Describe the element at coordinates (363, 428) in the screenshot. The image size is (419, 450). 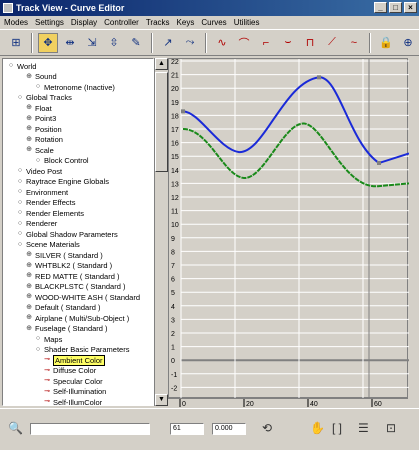
I see `zoom-value-extents-icon: ☰` at that location.